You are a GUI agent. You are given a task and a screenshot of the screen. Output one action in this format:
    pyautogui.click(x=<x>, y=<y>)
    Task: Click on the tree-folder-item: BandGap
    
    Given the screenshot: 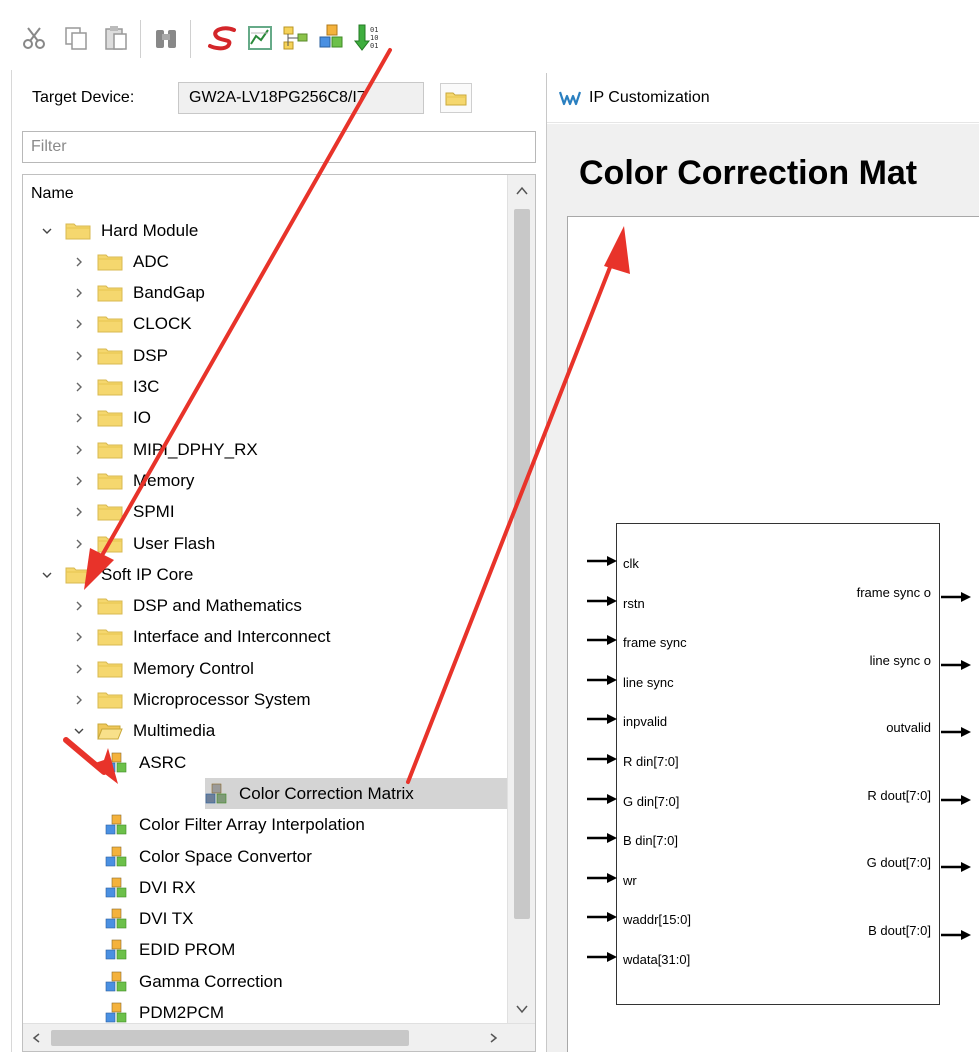 What is the action you would take?
    pyautogui.click(x=266, y=293)
    